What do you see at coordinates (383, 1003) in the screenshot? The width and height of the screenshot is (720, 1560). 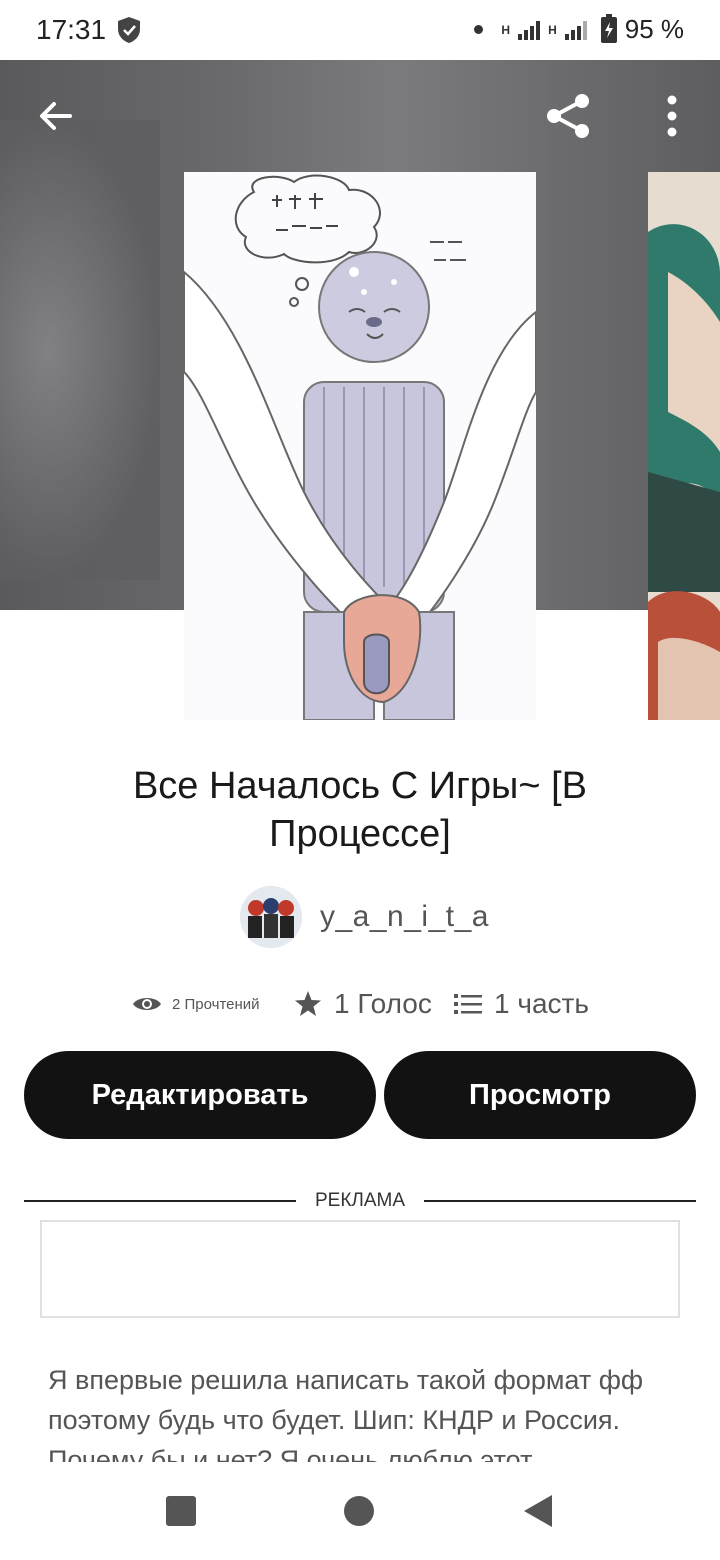 I see `votes-count: 1 Голос` at bounding box center [383, 1003].